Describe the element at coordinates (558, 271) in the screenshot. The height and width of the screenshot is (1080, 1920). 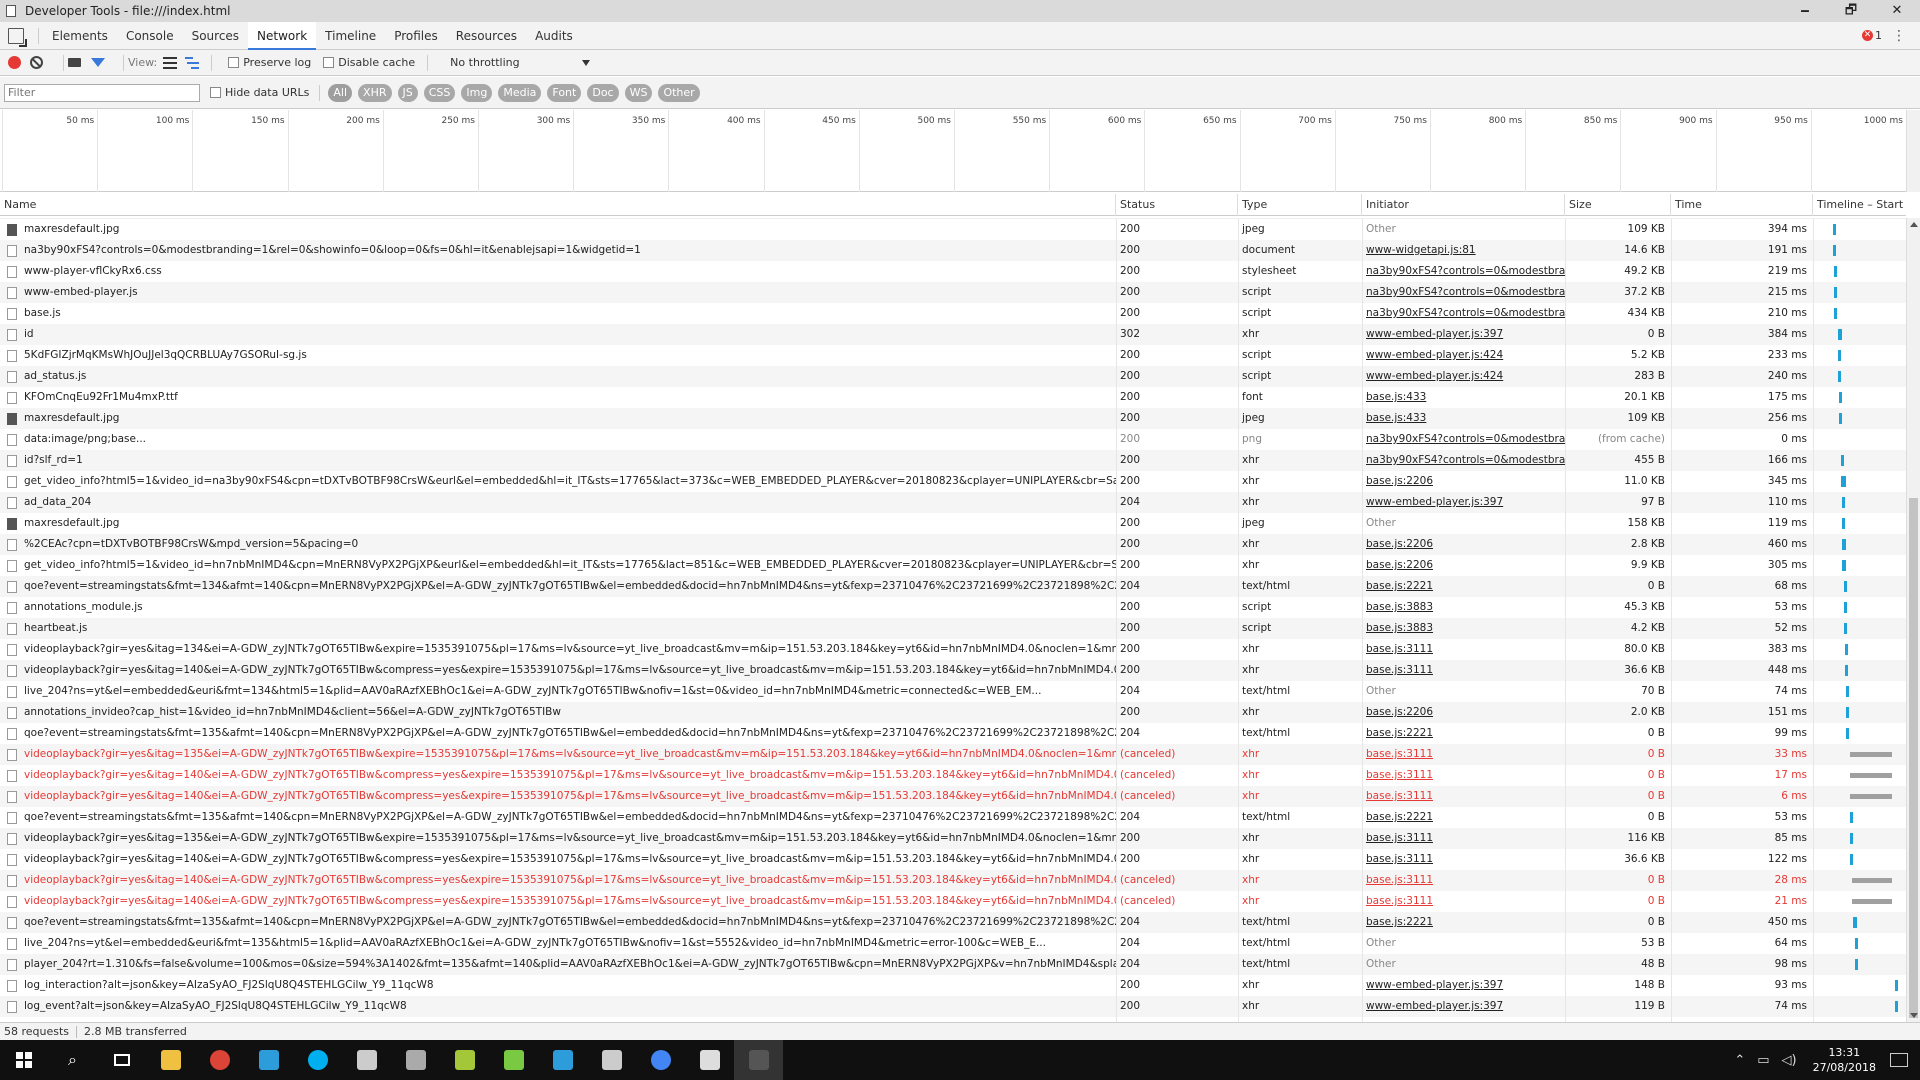
I see `cell-name: www-player-vflCkyRx6.css` at that location.